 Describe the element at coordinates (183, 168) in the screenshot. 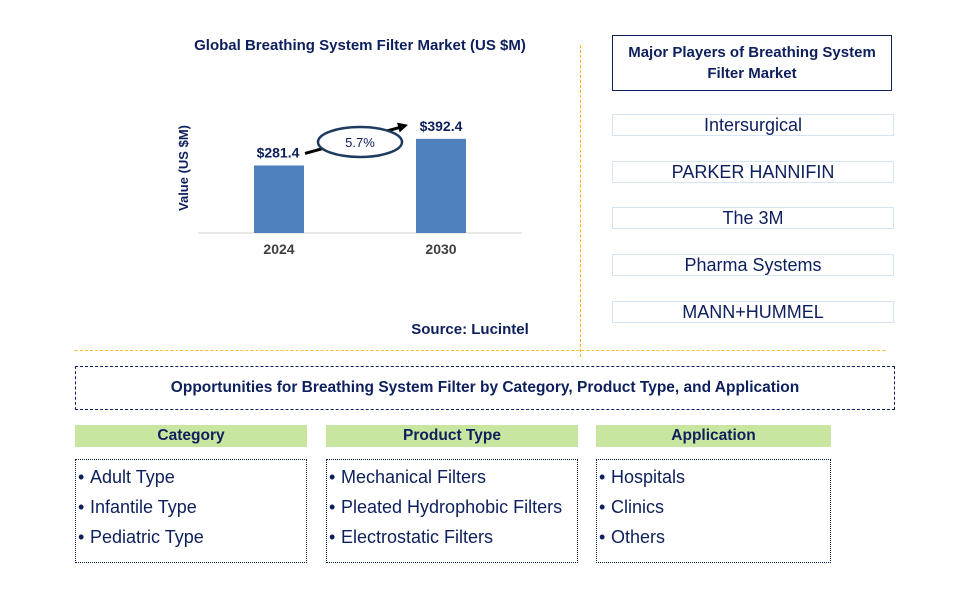

I see `y-axis-label: Value (US $M)` at that location.